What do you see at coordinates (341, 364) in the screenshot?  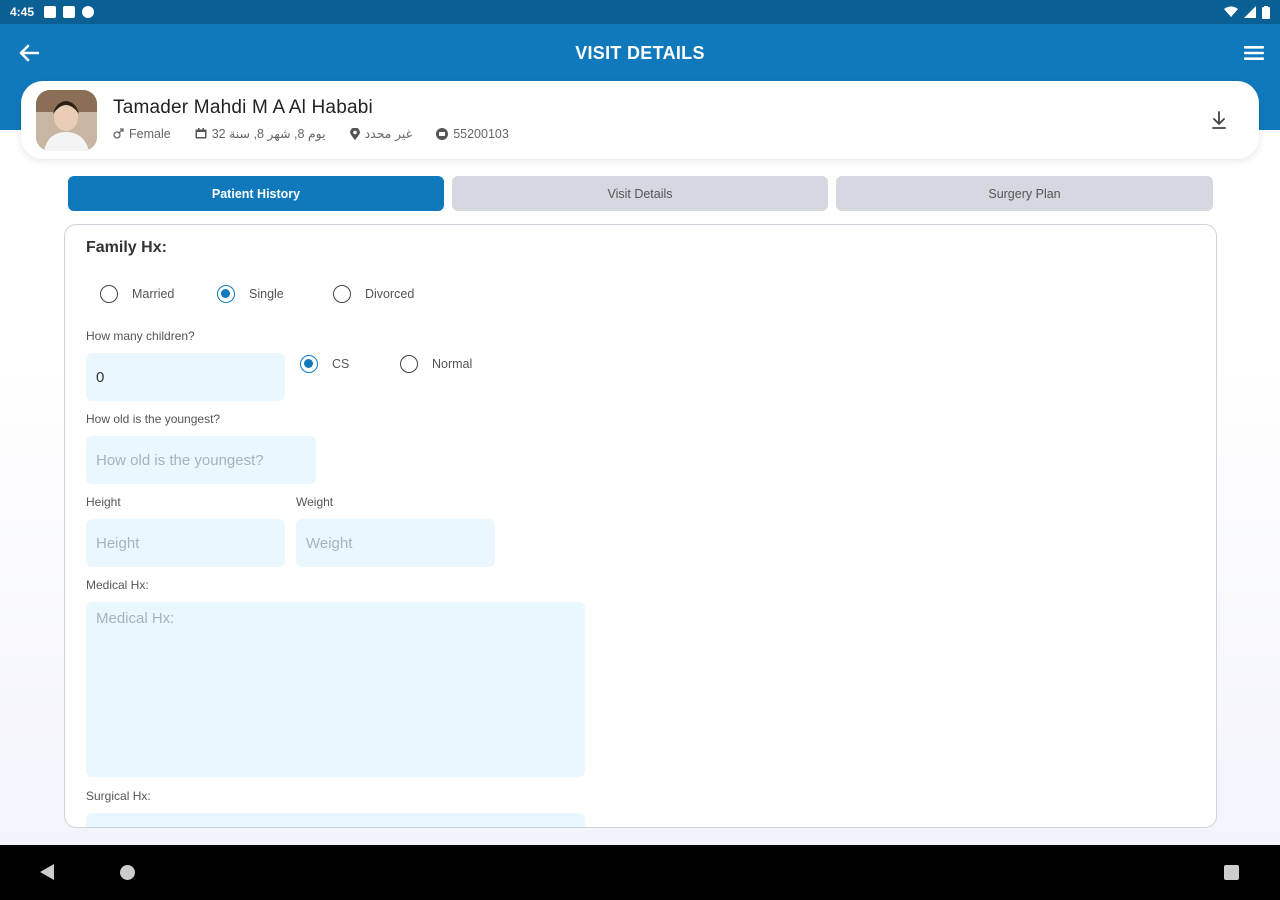 I see `radio-label: CS` at bounding box center [341, 364].